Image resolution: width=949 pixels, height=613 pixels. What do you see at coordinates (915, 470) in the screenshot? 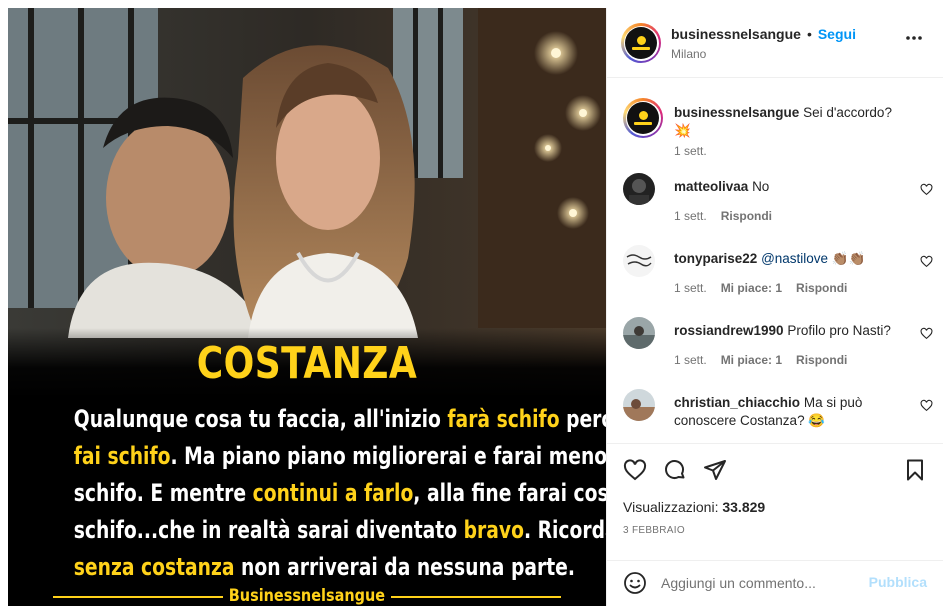
I see `bookmark-icon` at bounding box center [915, 470].